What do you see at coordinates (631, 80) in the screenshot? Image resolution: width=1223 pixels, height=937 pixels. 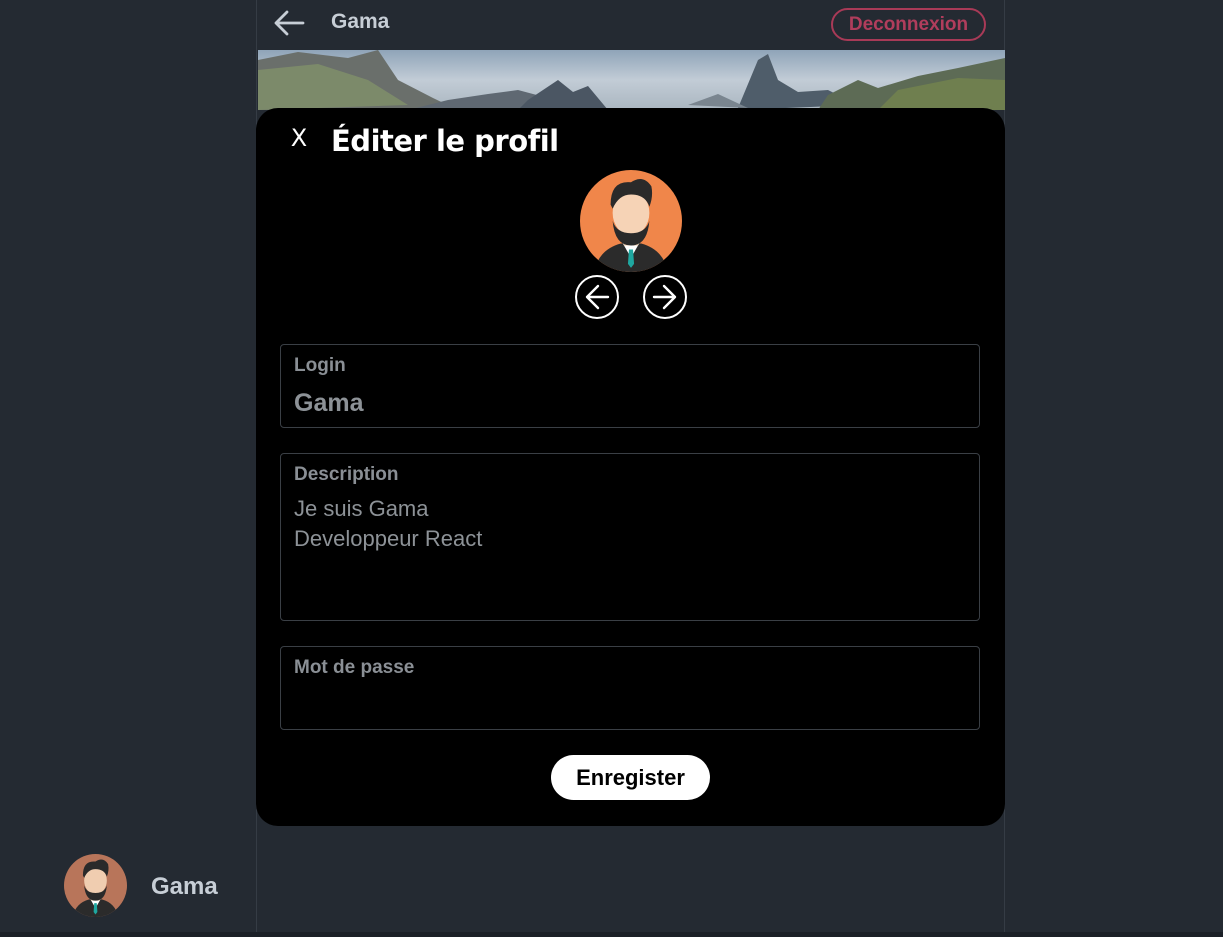 I see `cover-image` at bounding box center [631, 80].